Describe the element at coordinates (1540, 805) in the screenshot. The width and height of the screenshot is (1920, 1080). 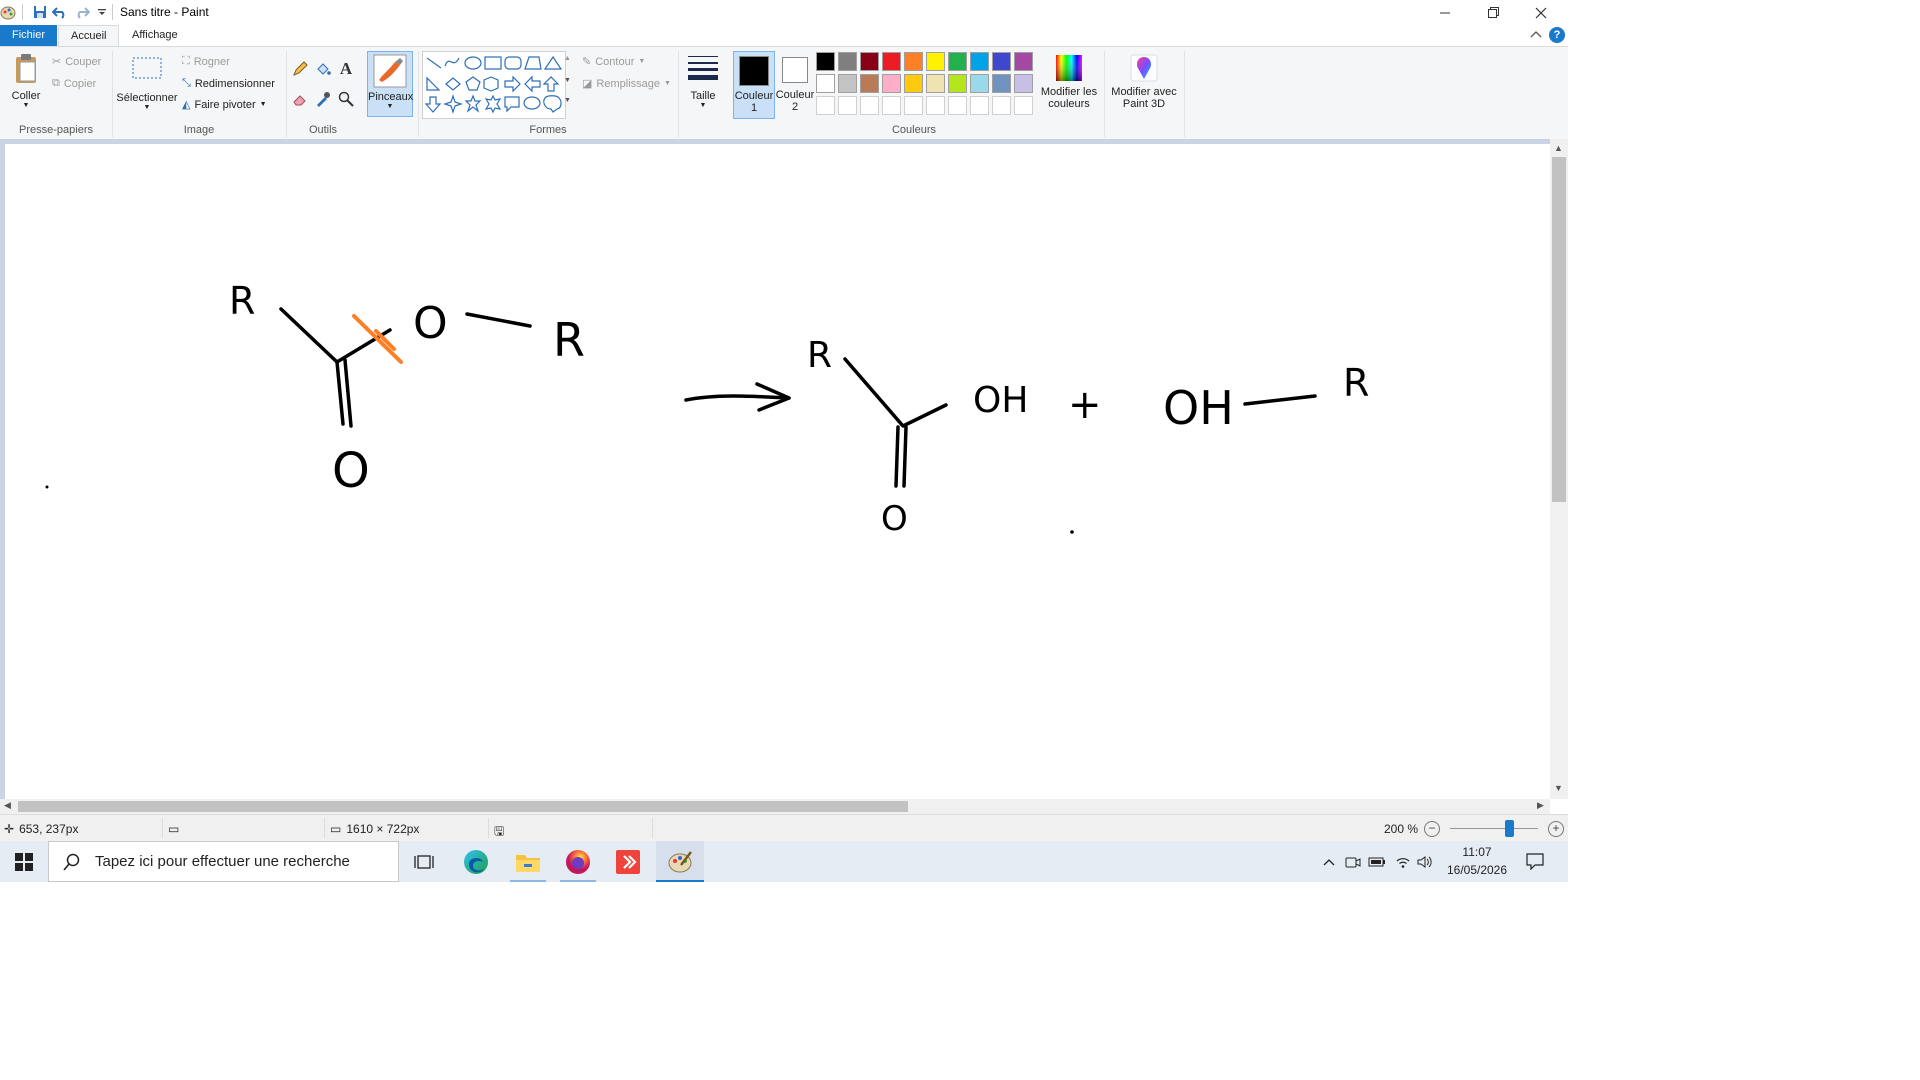
I see `scroll-right-icon: ▶` at that location.